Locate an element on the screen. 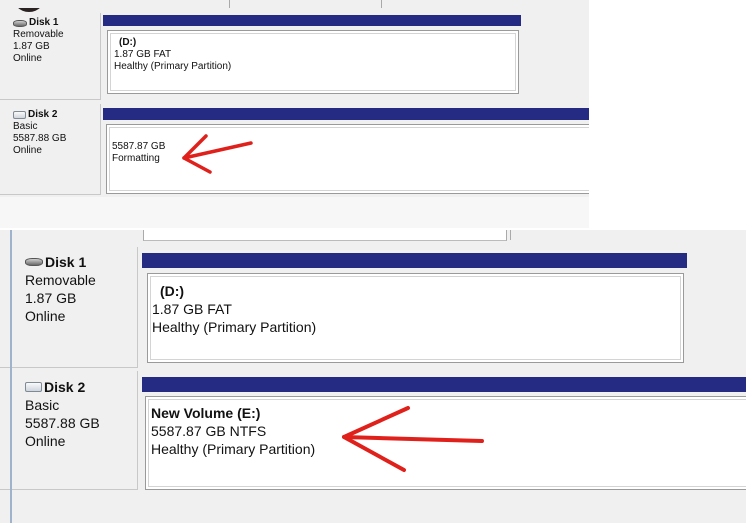 This screenshot has height=523, width=746. left-window-edge is located at coordinates (11, 376).